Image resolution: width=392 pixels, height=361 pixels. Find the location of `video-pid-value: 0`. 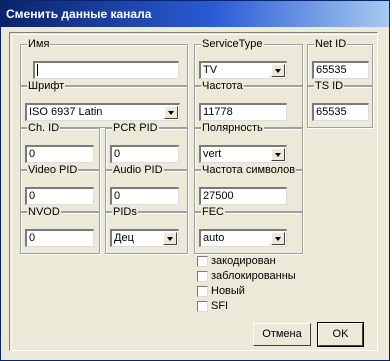

video-pid-value: 0 is located at coordinates (32, 196).